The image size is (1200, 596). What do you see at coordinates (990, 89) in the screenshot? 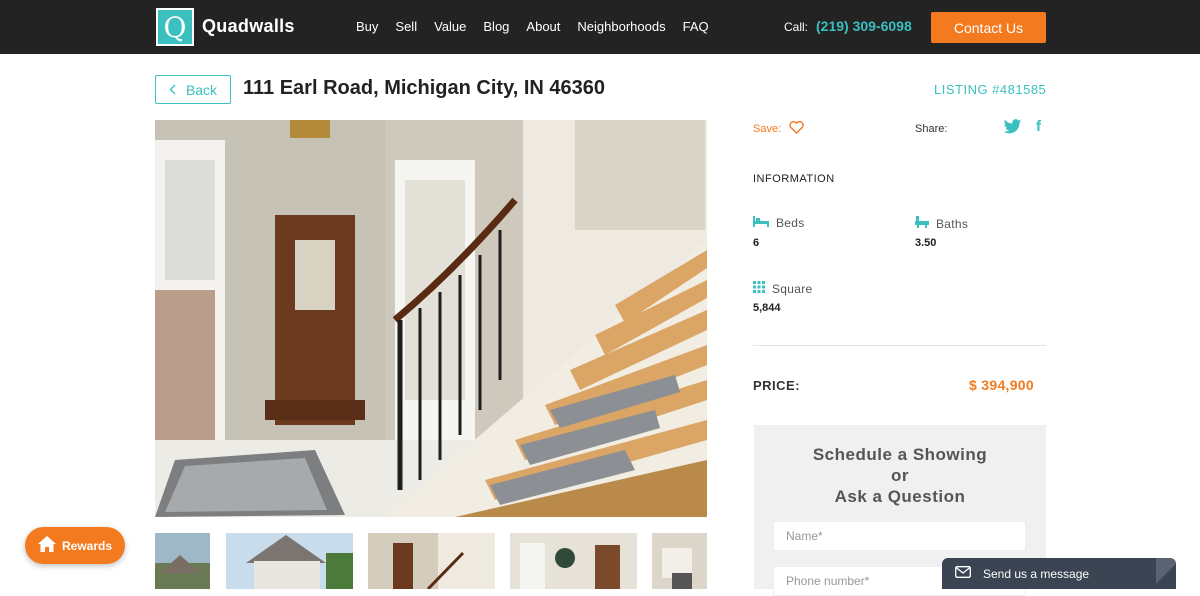
I see `listing-number: LISTING #481585` at bounding box center [990, 89].